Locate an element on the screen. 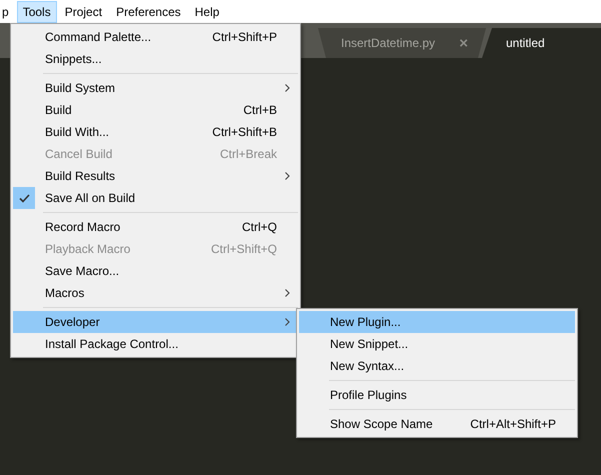 The width and height of the screenshot is (601, 475). menu-item: Command Palette... Ctrl+Shift+P is located at coordinates (155, 37).